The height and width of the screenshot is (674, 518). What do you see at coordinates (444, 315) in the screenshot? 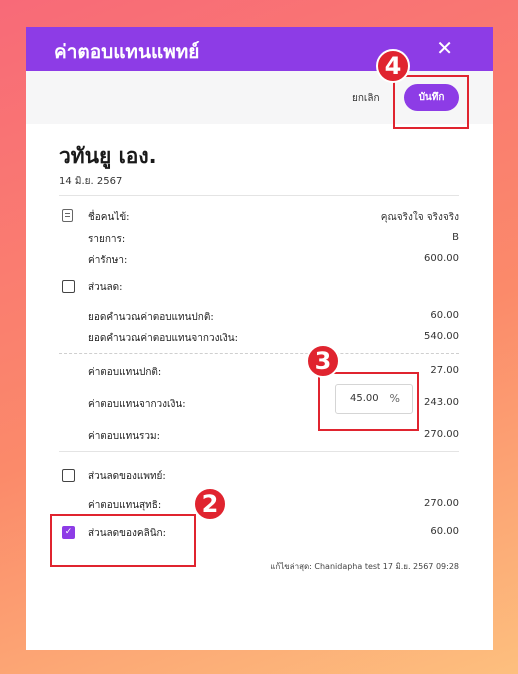
I see `normal-base-value: 60.00` at bounding box center [444, 315].